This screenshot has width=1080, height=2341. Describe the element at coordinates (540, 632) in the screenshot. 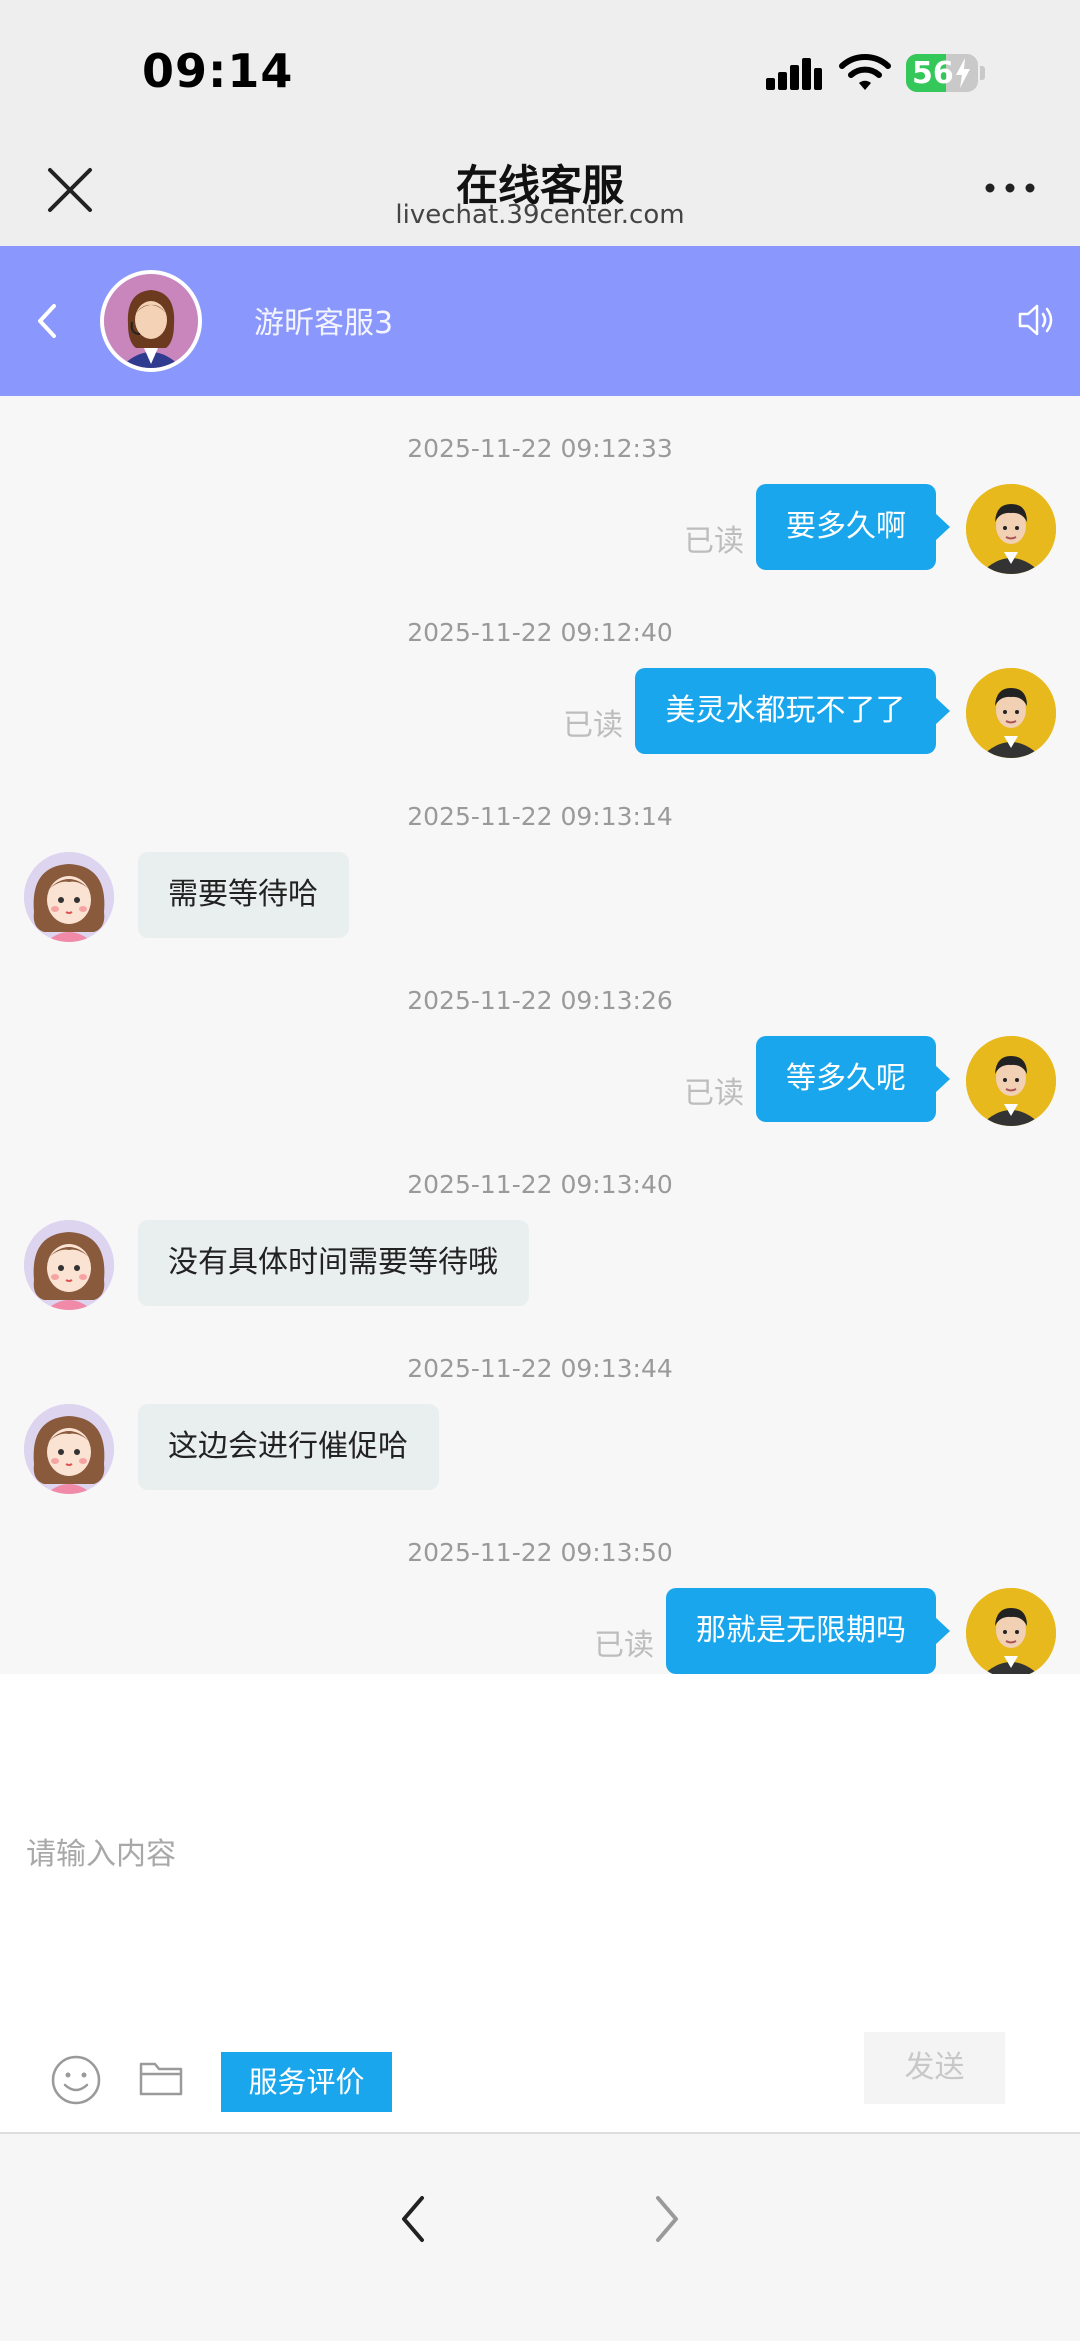

I see `message-timestamp: 2025-11-22 09:12:40` at that location.